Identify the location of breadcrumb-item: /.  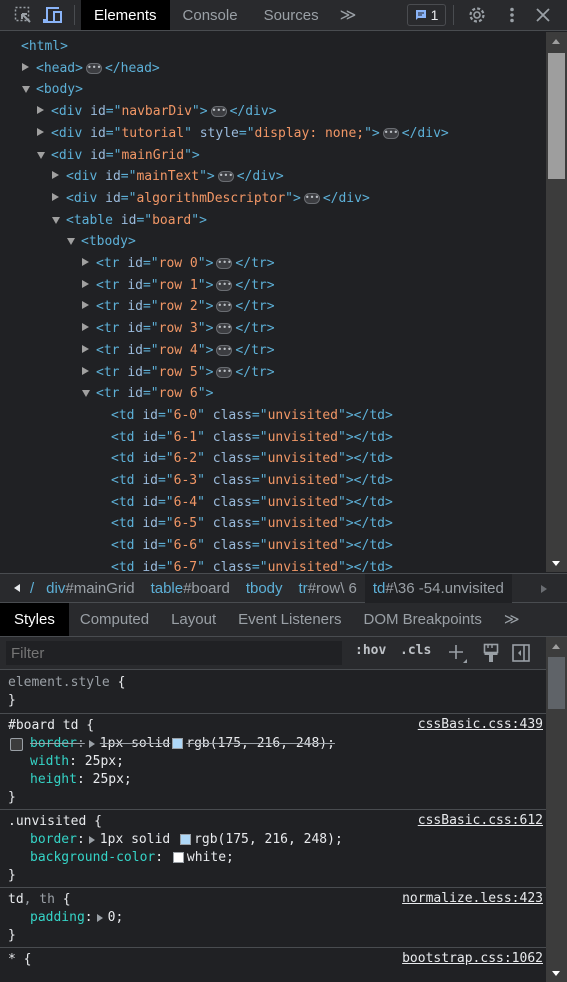
(34, 588).